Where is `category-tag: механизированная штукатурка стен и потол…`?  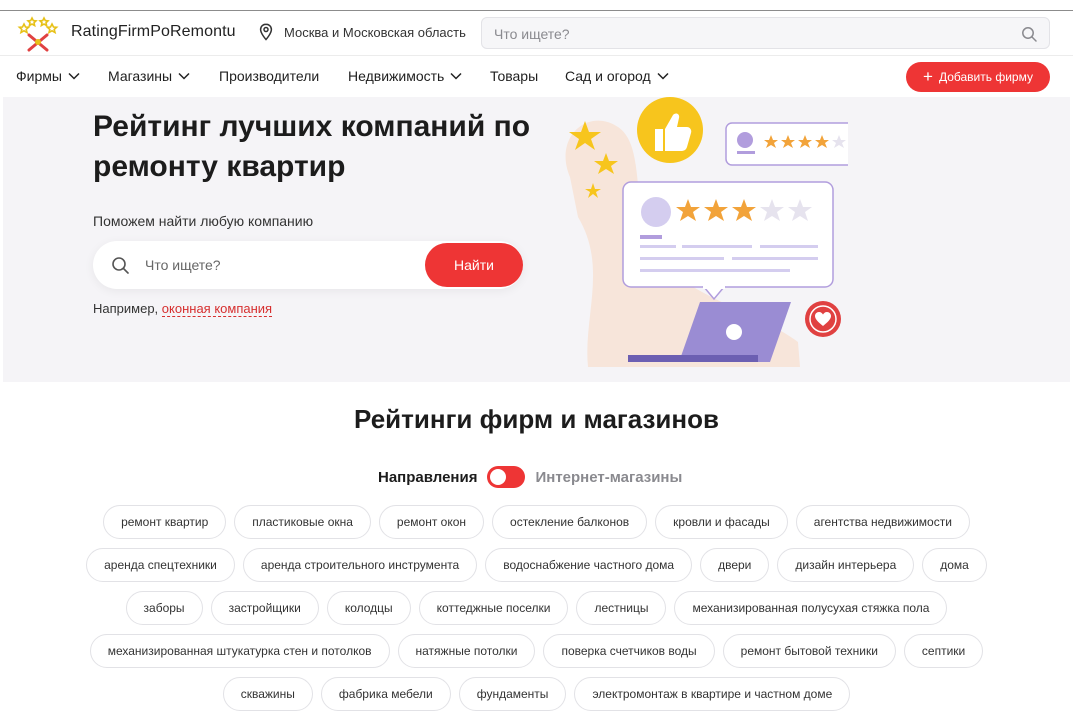 category-tag: механизированная штукатурка стен и потол… is located at coordinates (239, 651).